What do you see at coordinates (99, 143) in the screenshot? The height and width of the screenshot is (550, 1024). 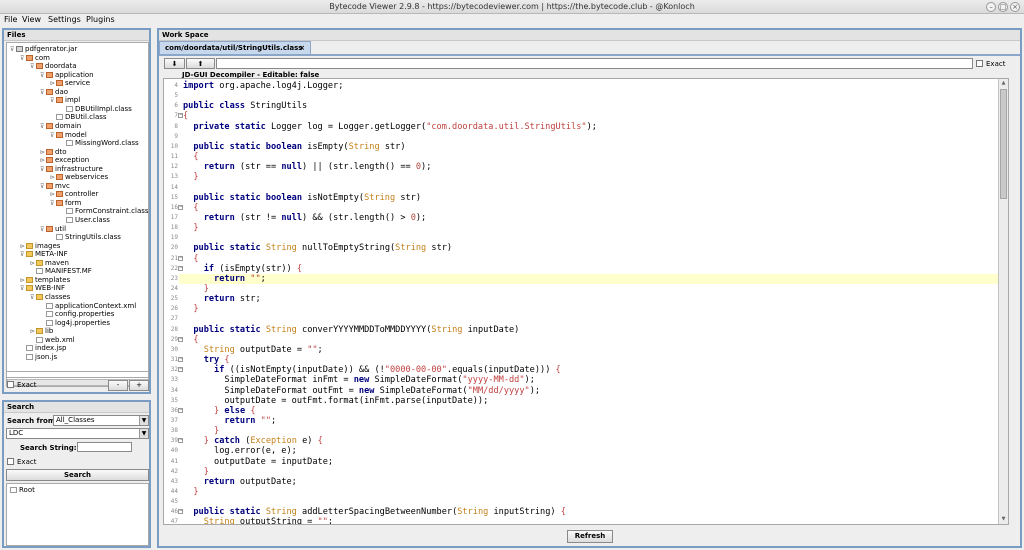 I see `tree-node: MissingWord.class` at bounding box center [99, 143].